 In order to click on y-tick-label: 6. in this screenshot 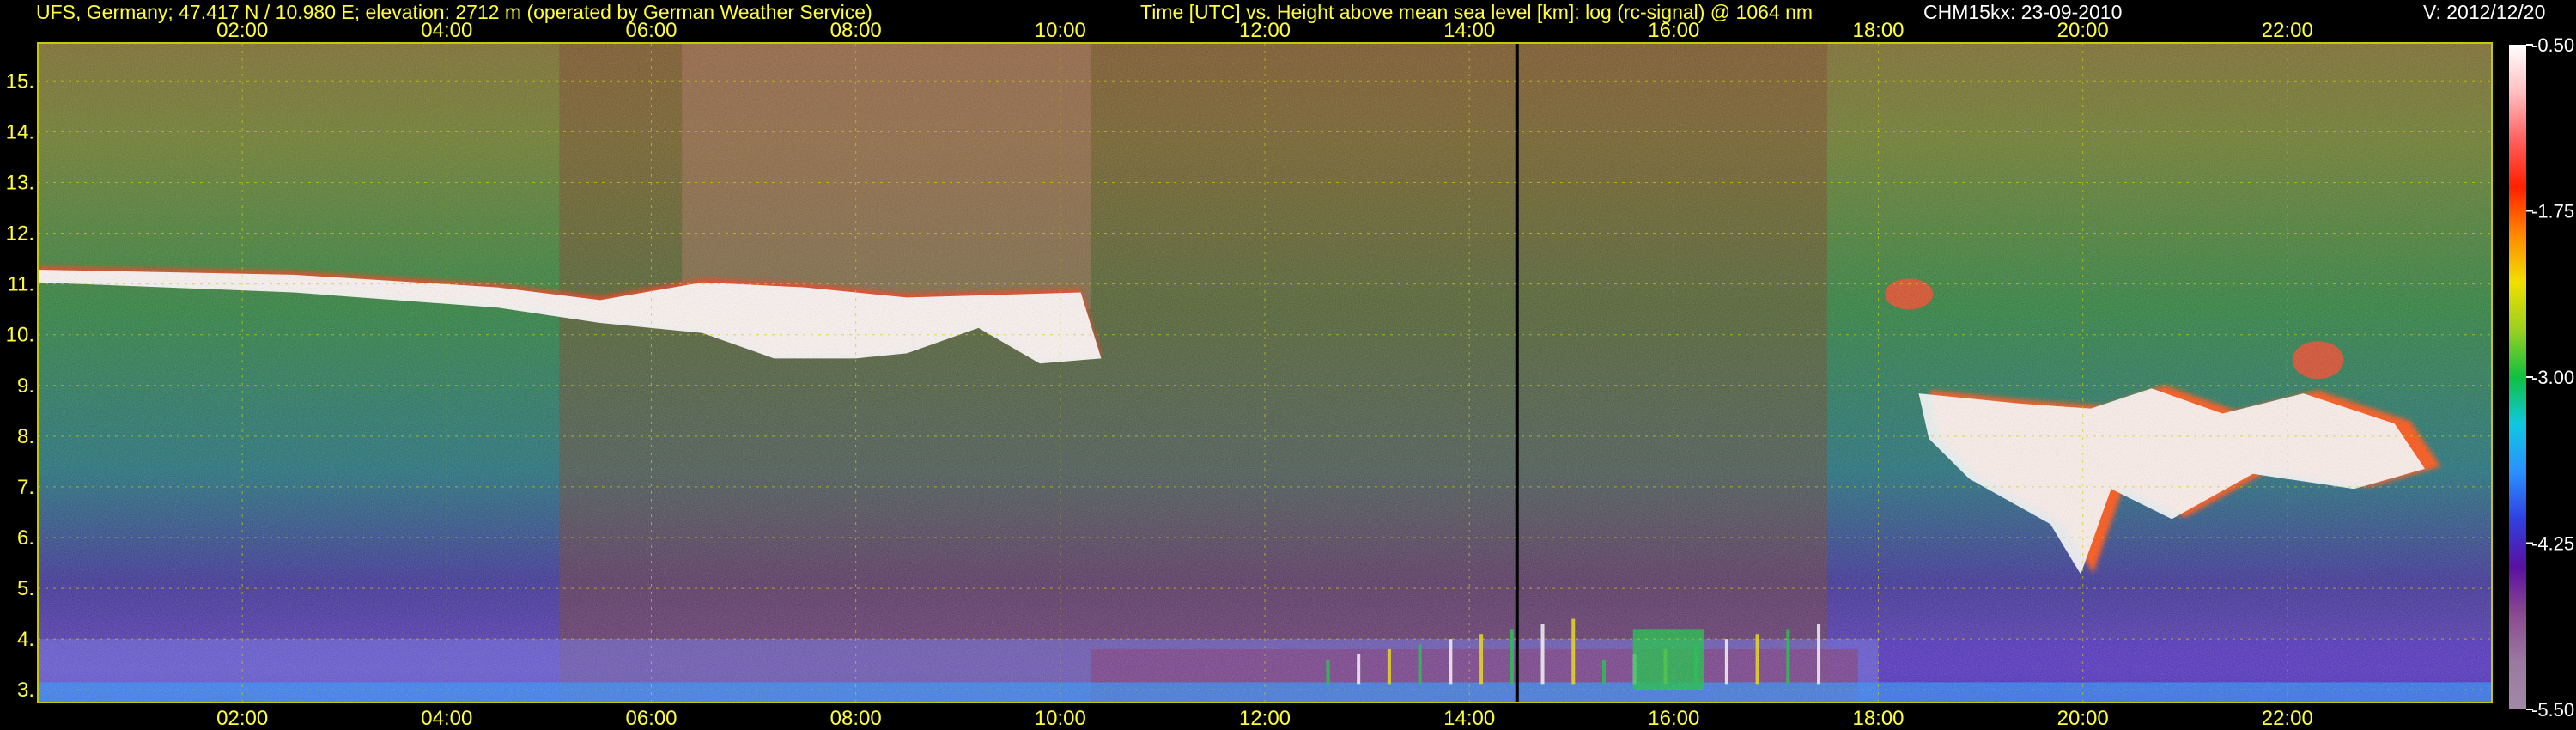, I will do `click(25, 538)`.